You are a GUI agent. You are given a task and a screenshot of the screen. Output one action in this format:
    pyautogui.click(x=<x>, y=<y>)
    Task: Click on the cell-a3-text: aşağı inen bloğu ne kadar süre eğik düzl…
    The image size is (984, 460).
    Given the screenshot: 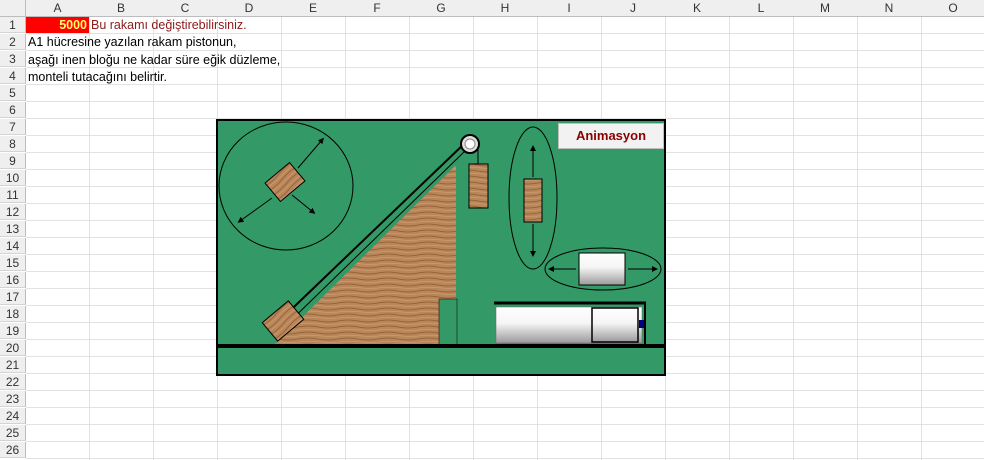 What is the action you would take?
    pyautogui.click(x=154, y=60)
    